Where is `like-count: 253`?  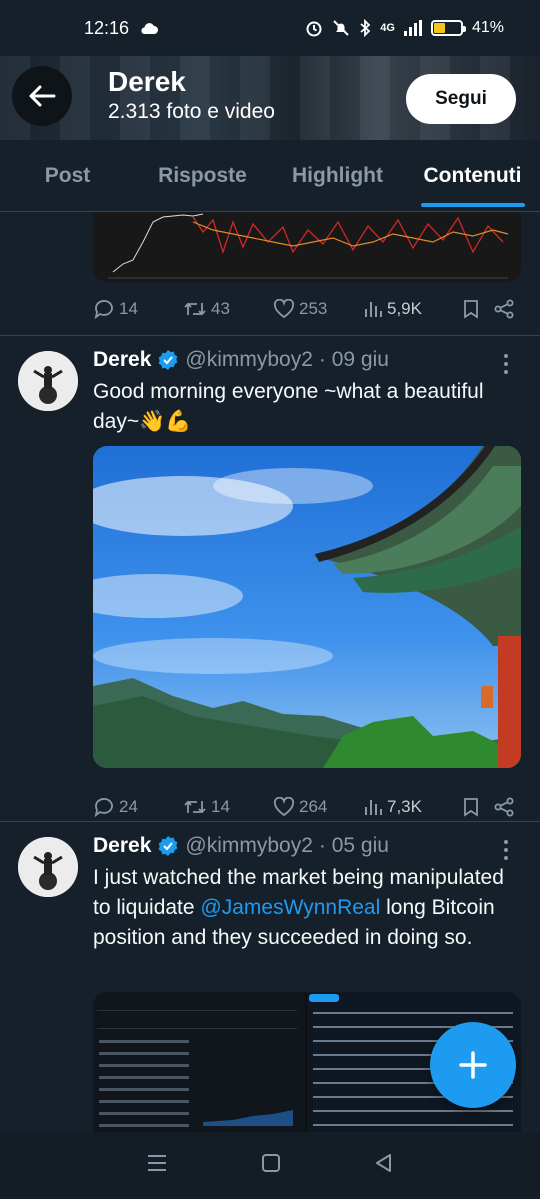 like-count: 253 is located at coordinates (313, 308).